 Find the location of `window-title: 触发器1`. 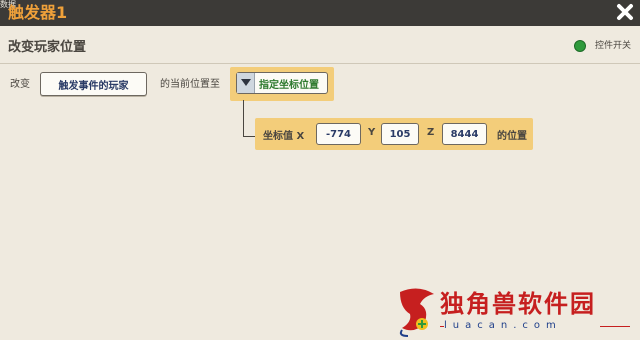

window-title: 触发器1 is located at coordinates (38, 12).